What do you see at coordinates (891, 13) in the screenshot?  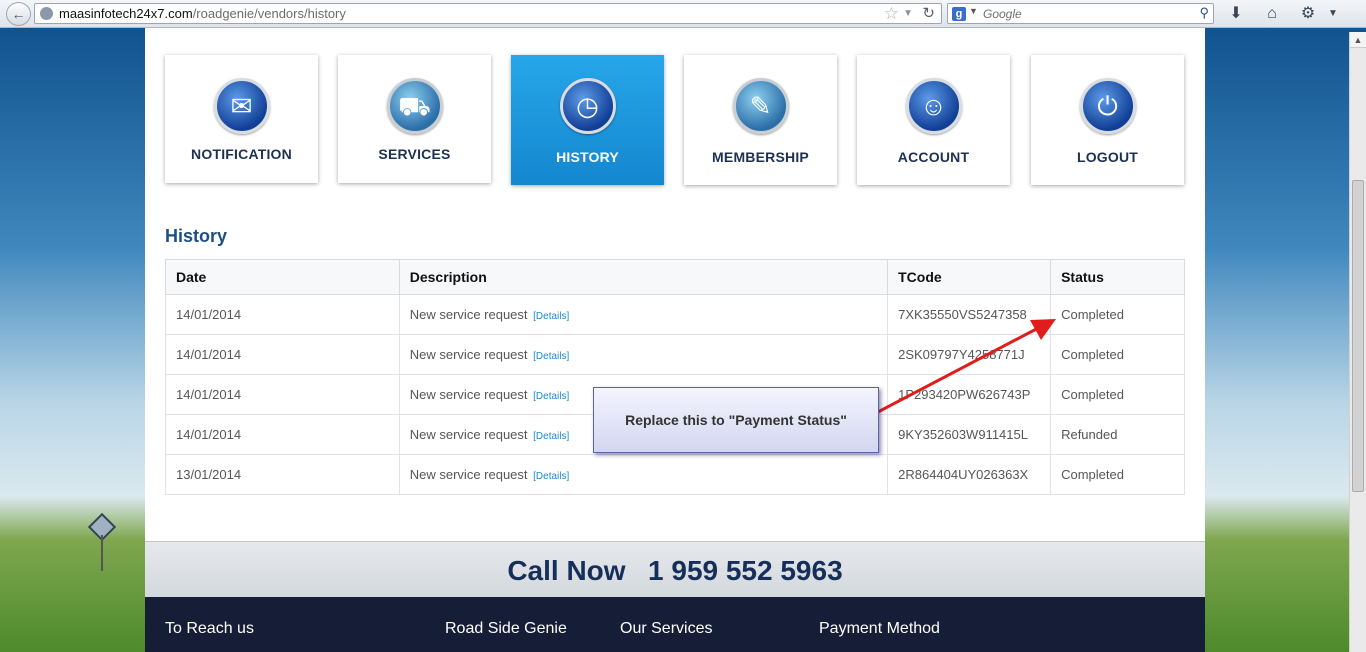 I see `bookmark-star-icon: ☆` at bounding box center [891, 13].